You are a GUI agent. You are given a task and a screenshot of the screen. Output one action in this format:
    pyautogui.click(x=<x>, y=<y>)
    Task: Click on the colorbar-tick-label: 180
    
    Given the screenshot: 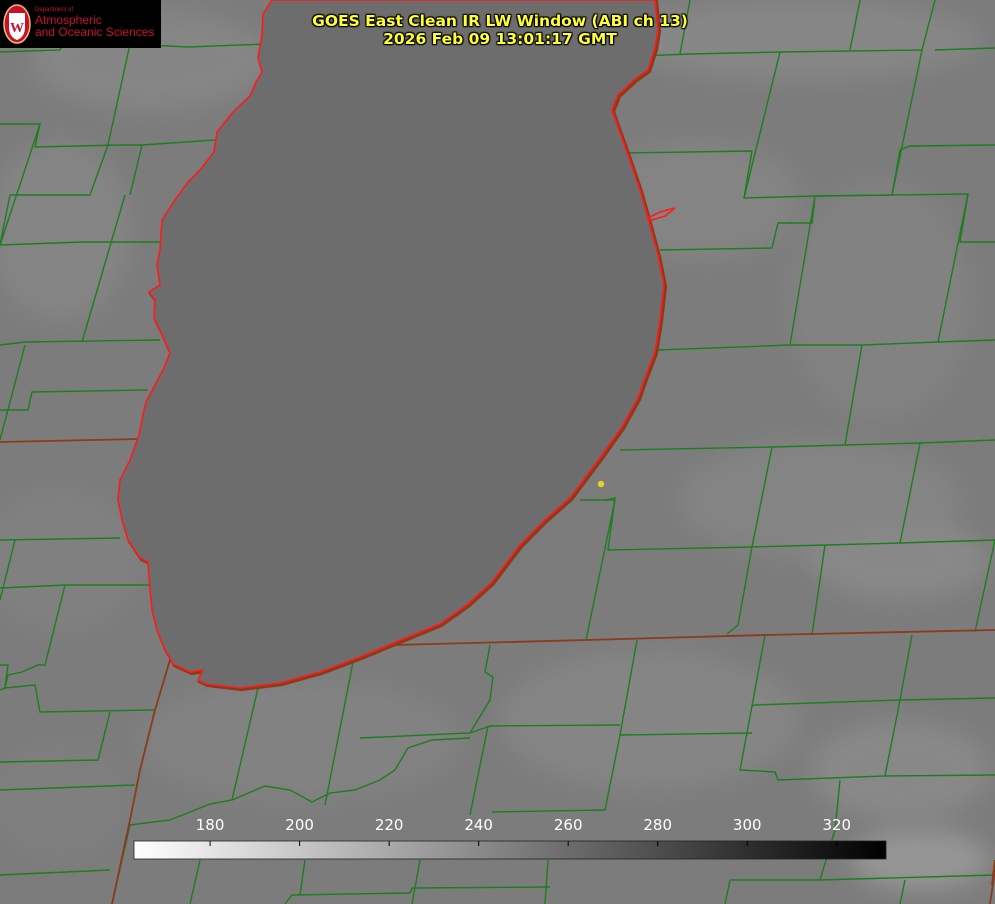 What is the action you would take?
    pyautogui.click(x=210, y=825)
    